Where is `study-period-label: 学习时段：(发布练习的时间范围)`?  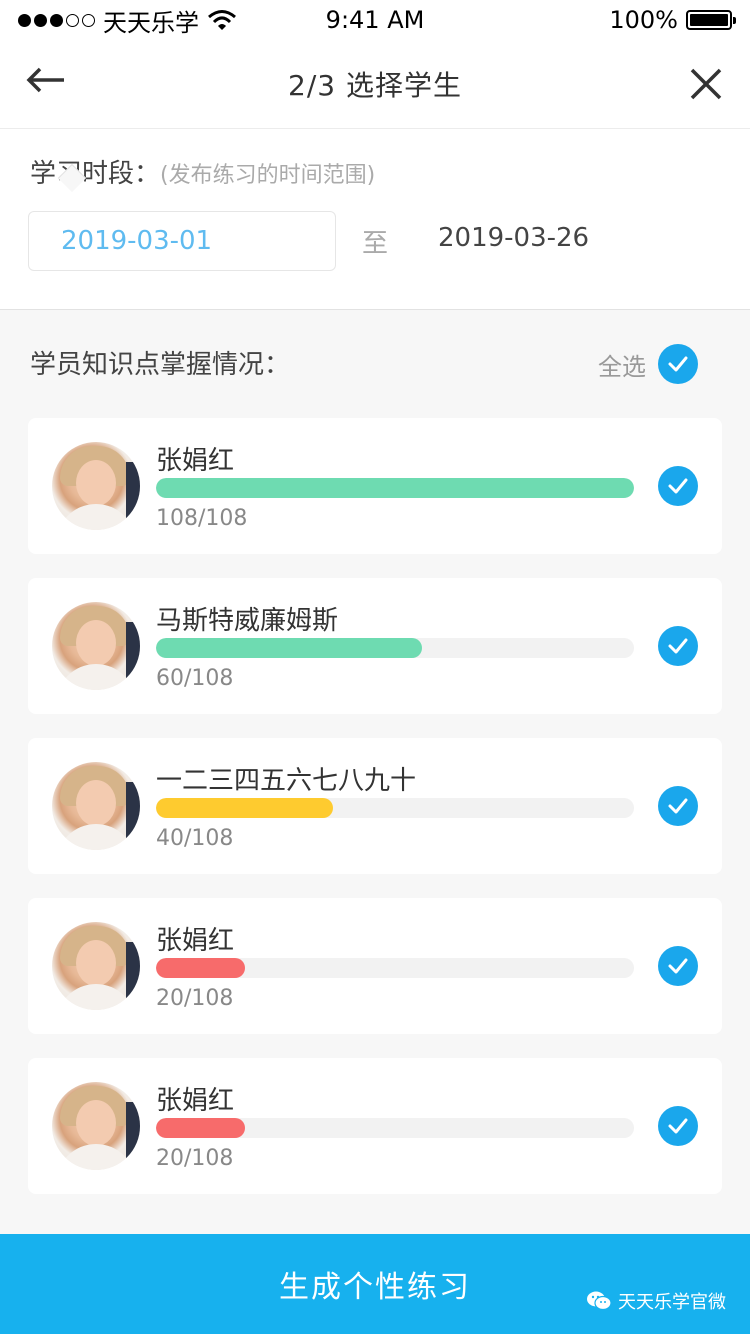
study-period-label: 学习时段：(发布练习的时间范围) is located at coordinates (202, 171).